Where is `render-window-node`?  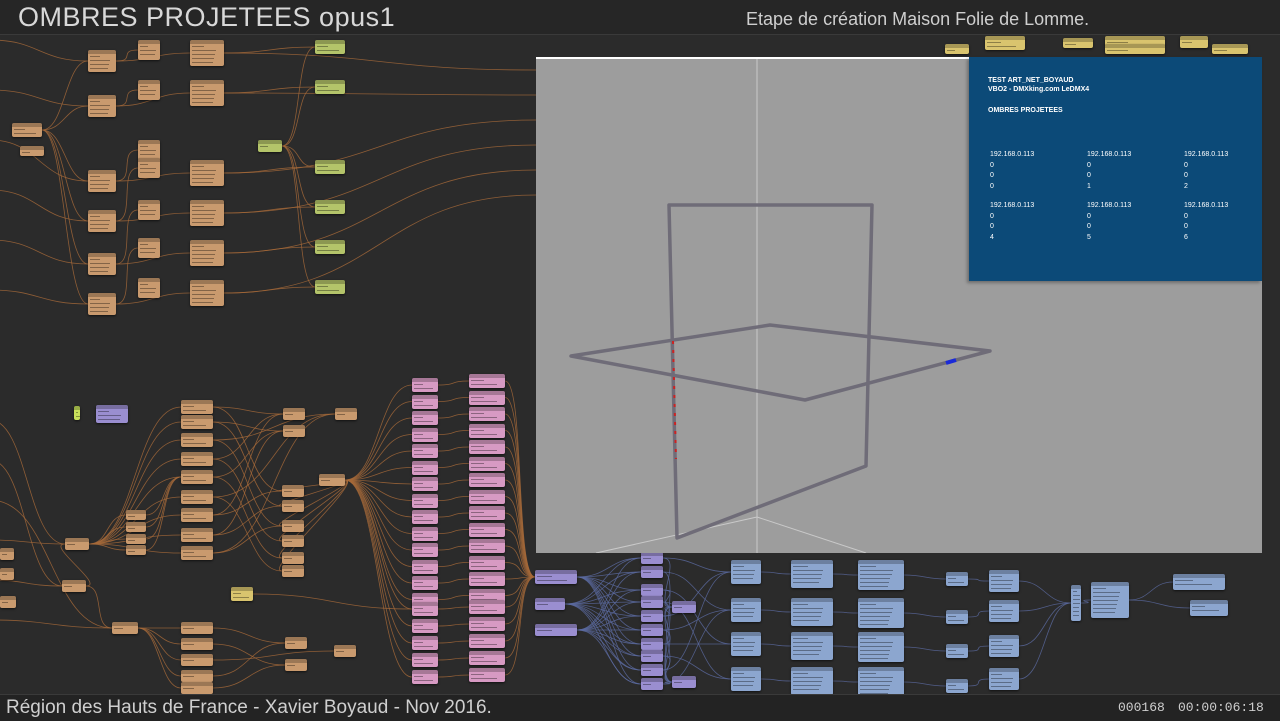 render-window-node is located at coordinates (1199, 582).